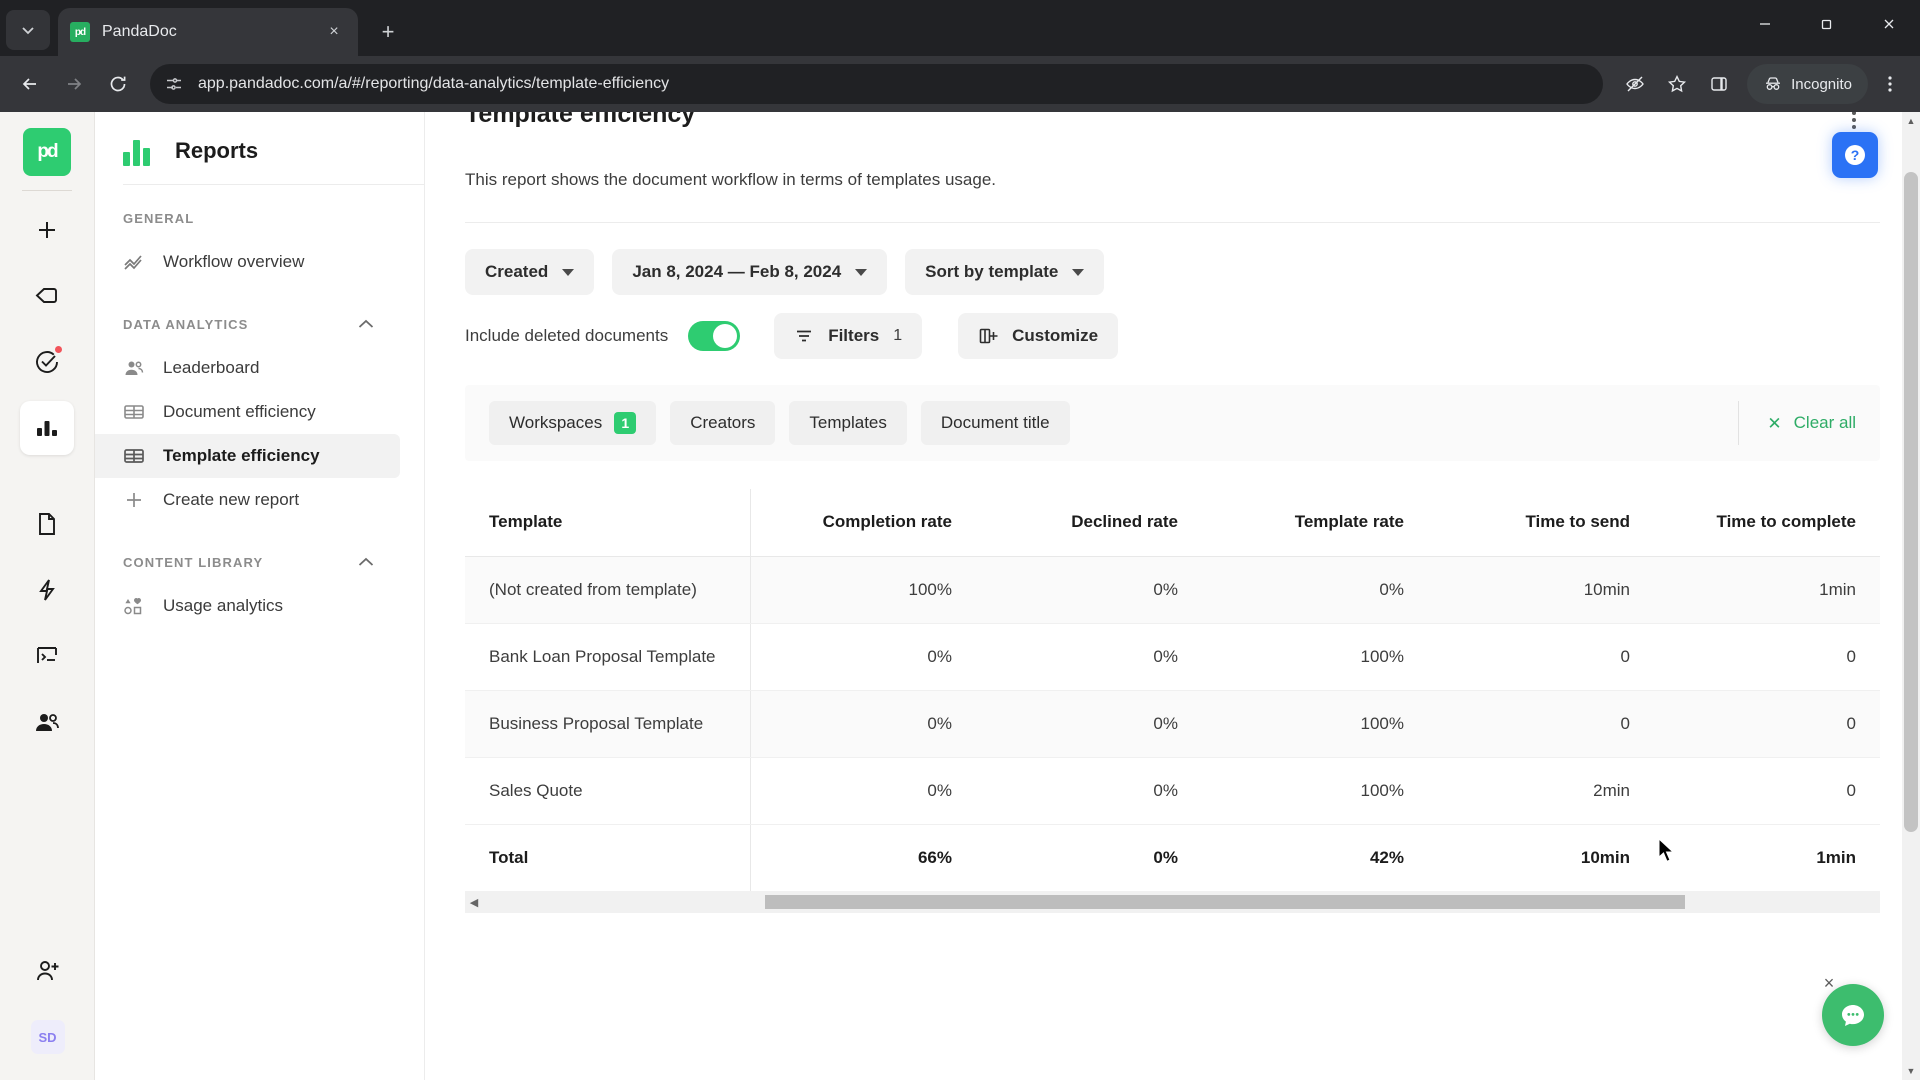 Image resolution: width=1920 pixels, height=1080 pixels. I want to click on new-tab-button: +, so click(388, 32).